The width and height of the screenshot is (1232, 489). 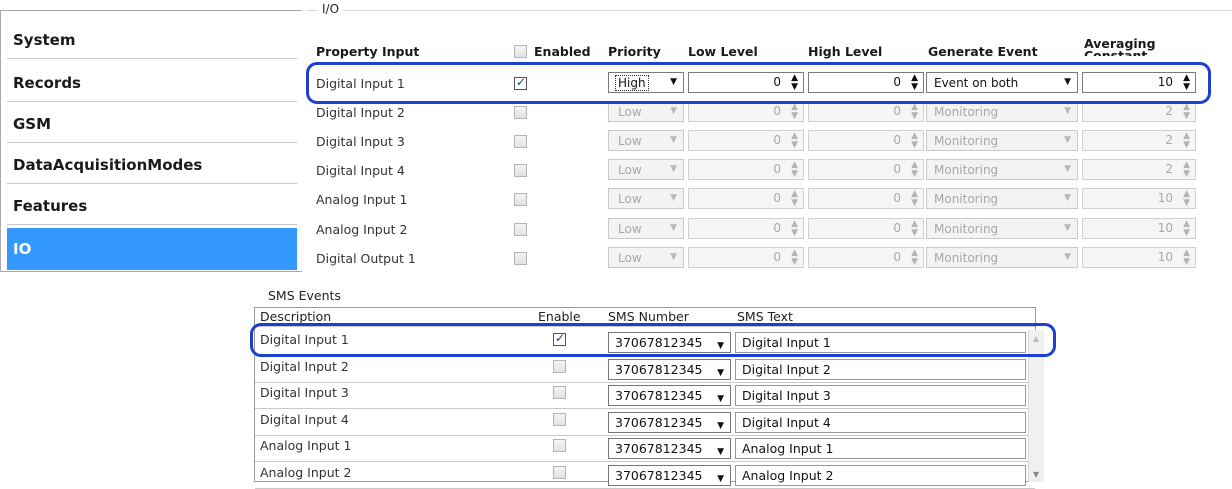 I want to click on row-2-low-level-spinner: 0 ▲ ▼, so click(x=746, y=140).